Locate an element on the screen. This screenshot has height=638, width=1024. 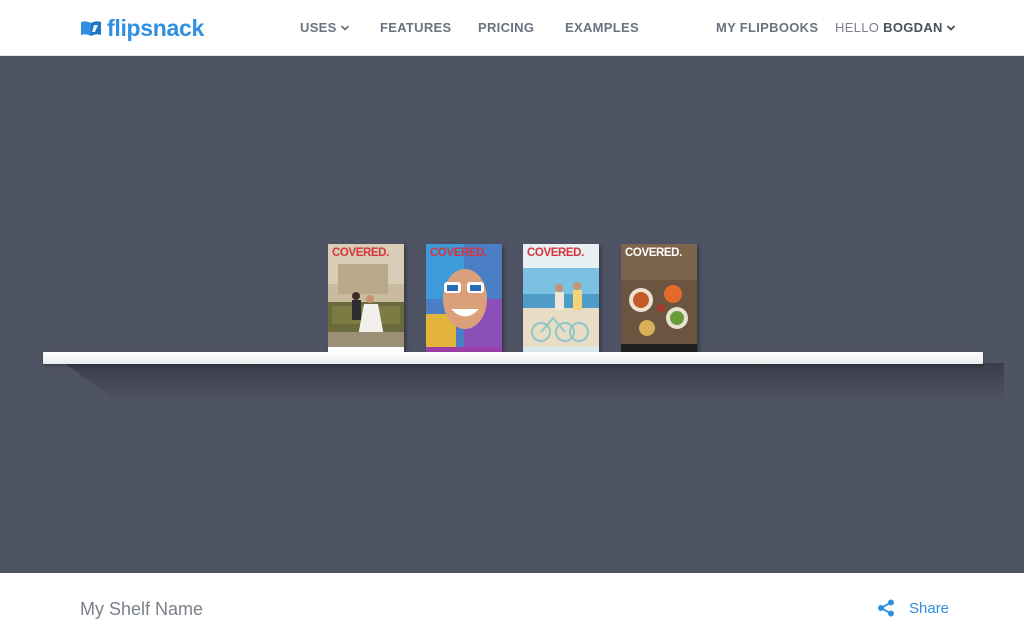
flipbook-cover-1: COVERED. is located at coordinates (366, 298).